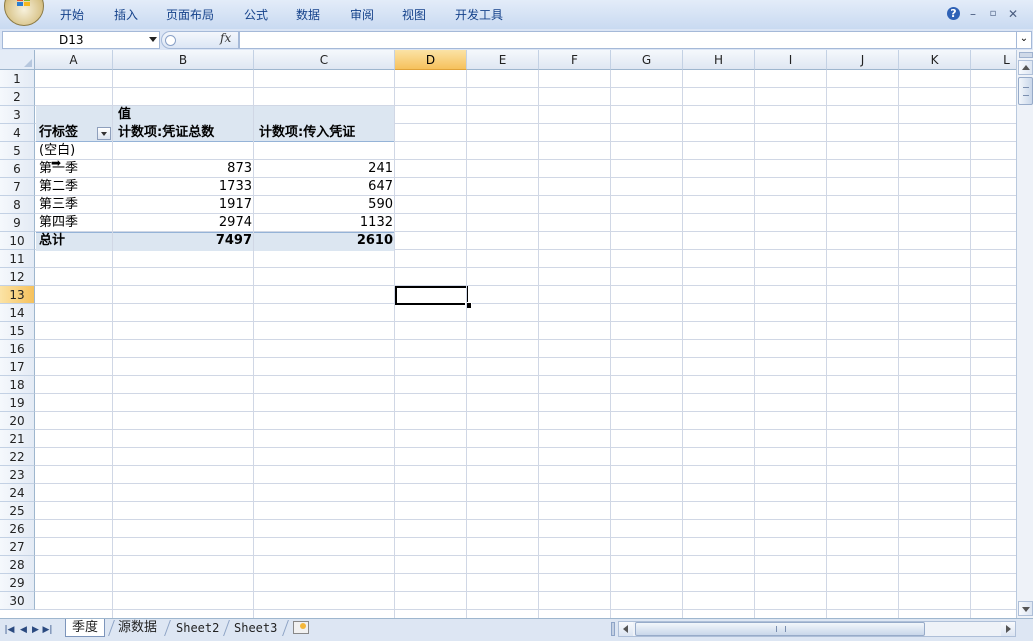 The height and width of the screenshot is (641, 1033). I want to click on column-header-k: K, so click(935, 60).